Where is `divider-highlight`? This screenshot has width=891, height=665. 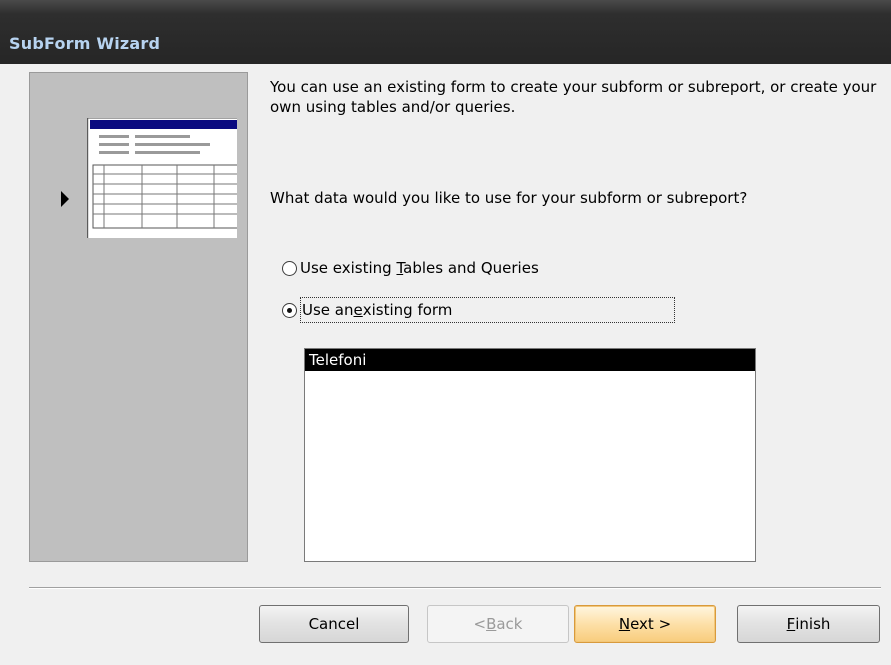 divider-highlight is located at coordinates (455, 588).